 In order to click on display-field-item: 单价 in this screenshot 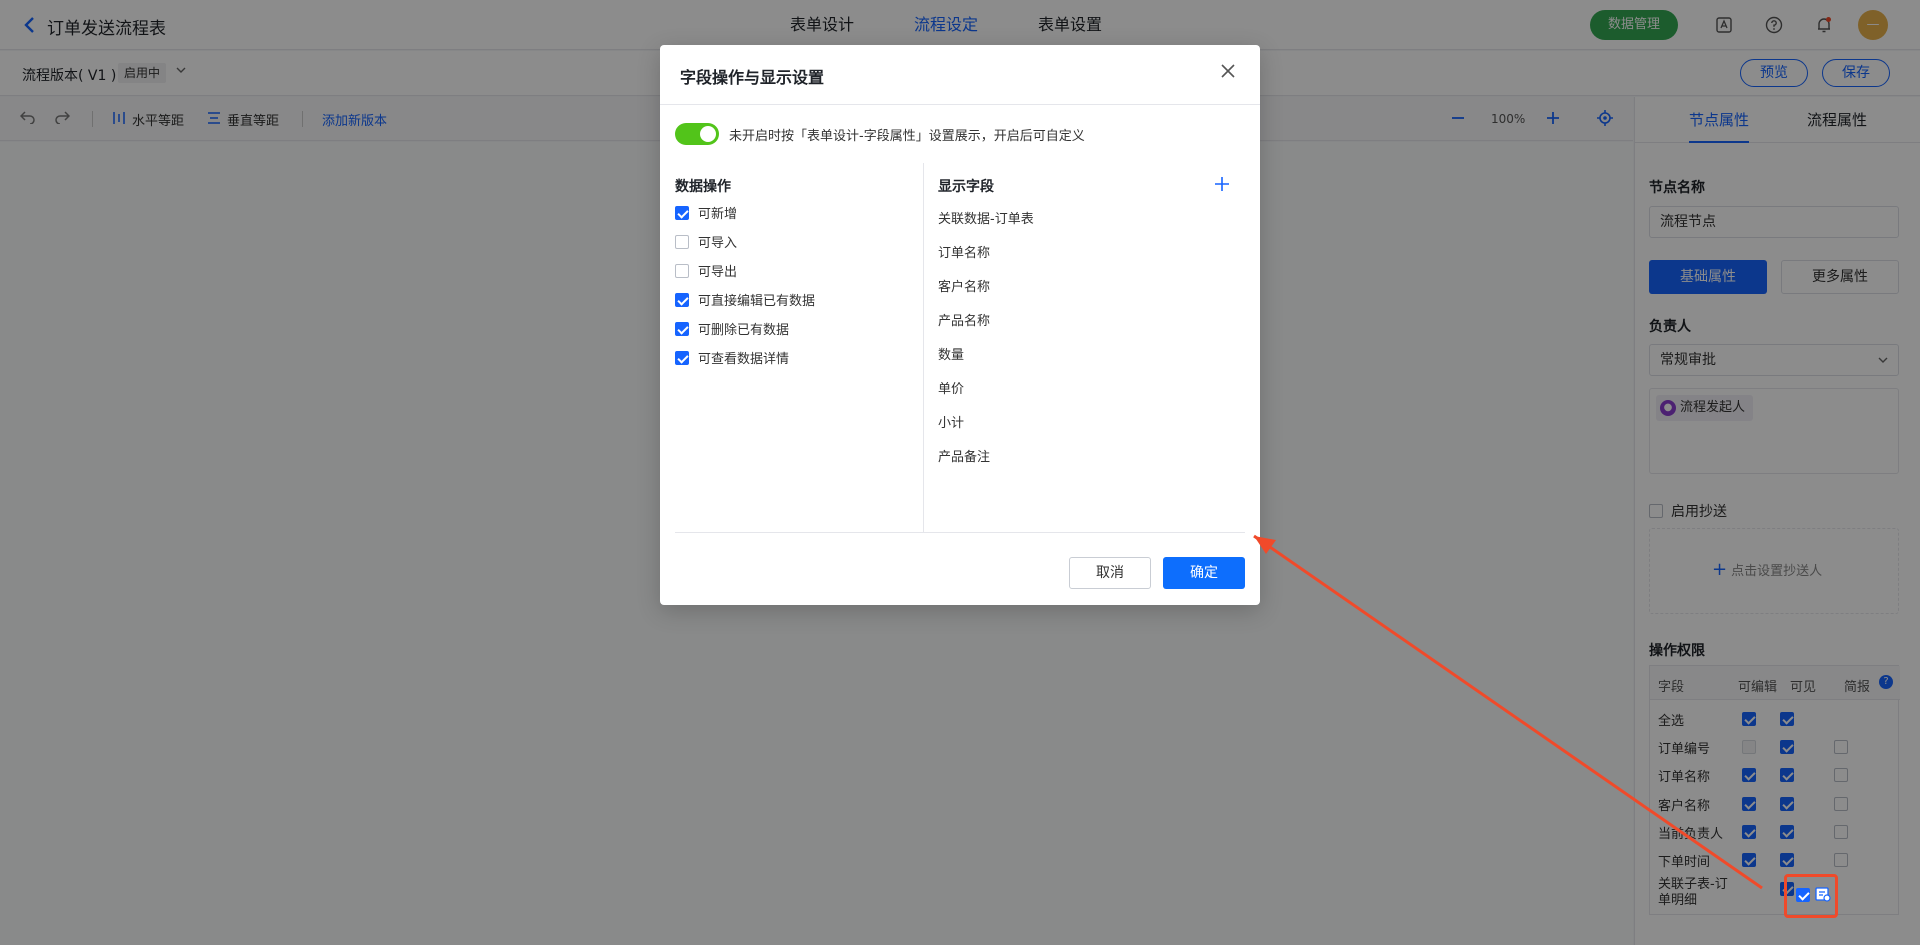, I will do `click(951, 387)`.